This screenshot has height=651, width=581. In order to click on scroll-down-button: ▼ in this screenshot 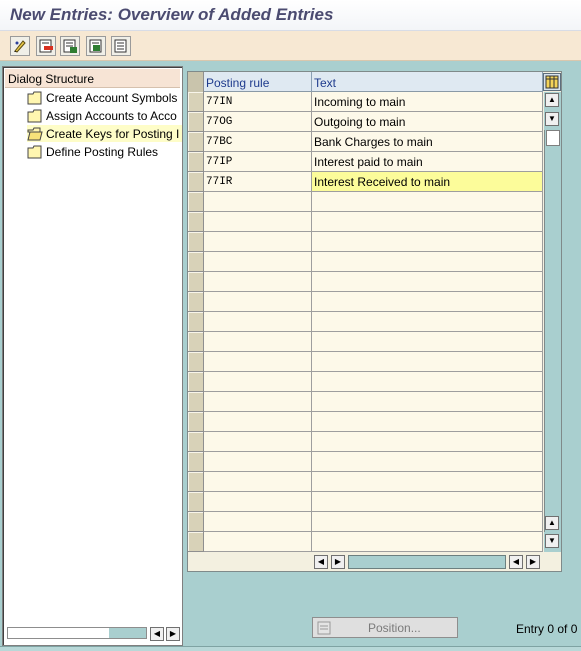, I will do `click(552, 541)`.